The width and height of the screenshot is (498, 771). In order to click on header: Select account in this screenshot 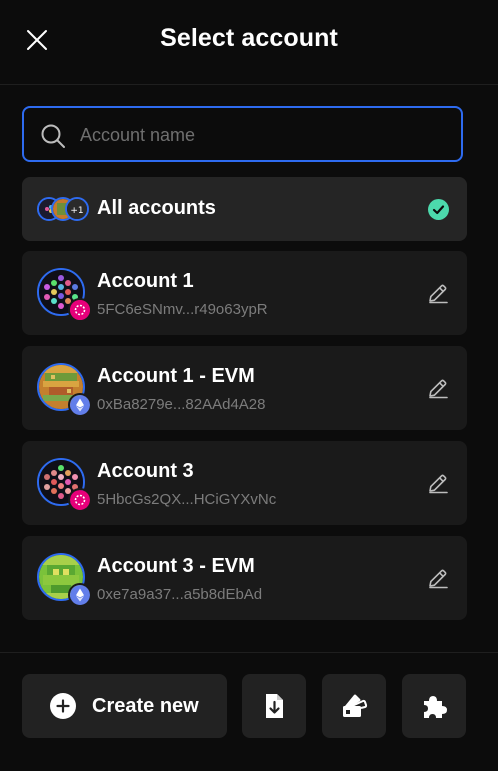, I will do `click(249, 42)`.